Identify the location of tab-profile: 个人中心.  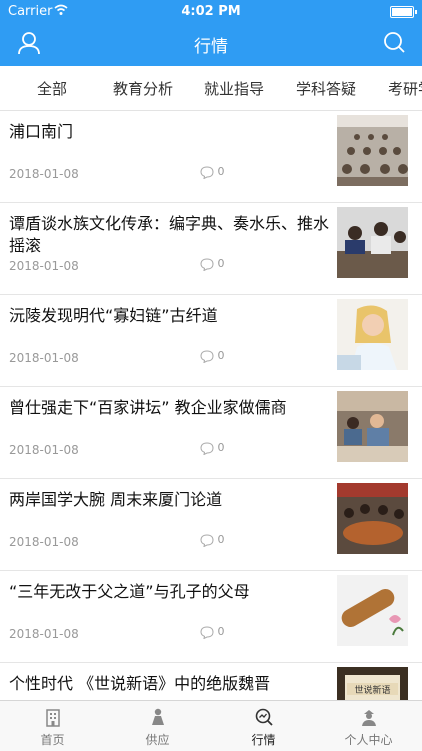
(368, 726).